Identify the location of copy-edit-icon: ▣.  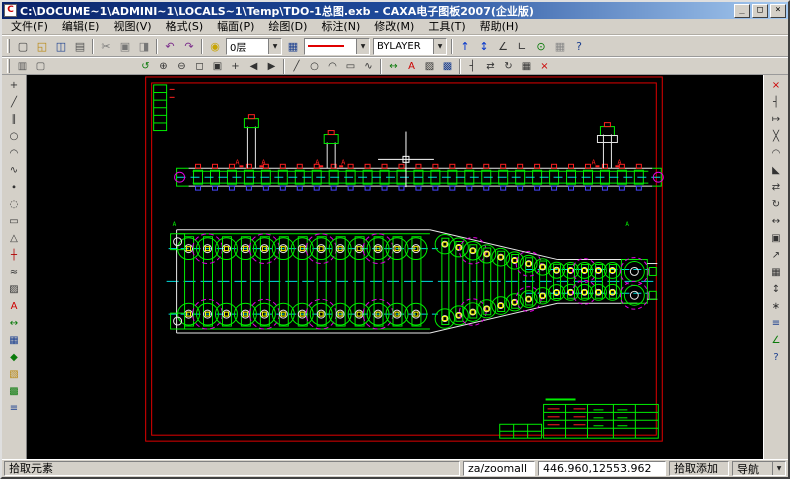
(776, 238).